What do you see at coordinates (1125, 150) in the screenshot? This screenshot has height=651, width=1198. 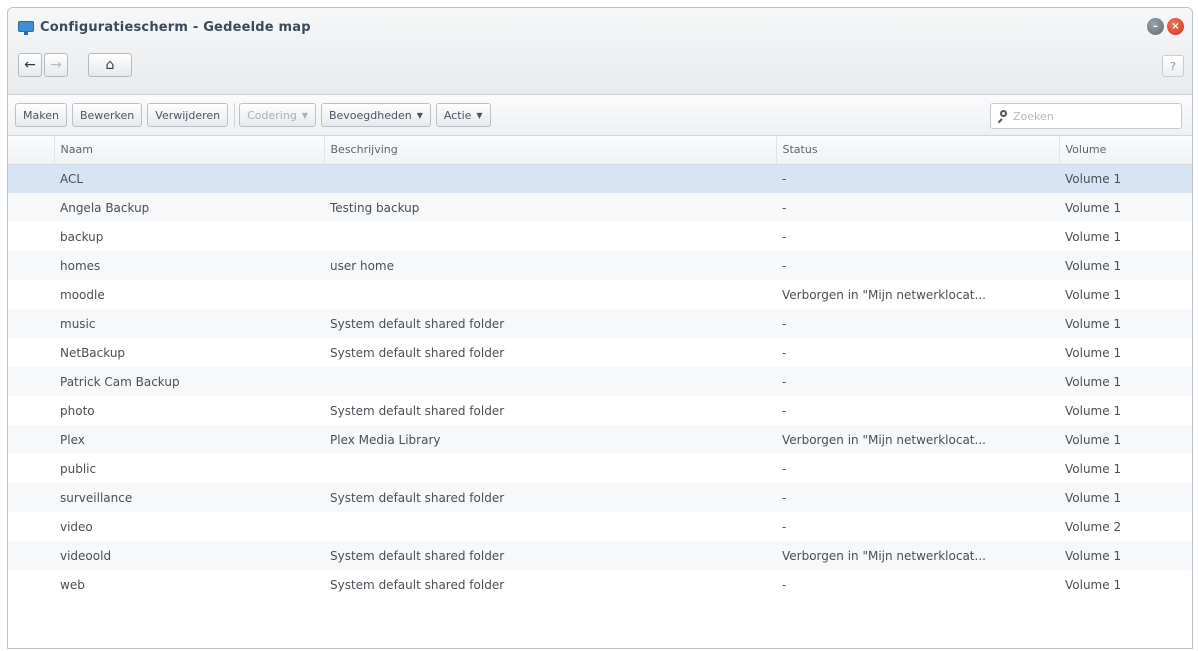 I see `column-header-volume: Volume` at bounding box center [1125, 150].